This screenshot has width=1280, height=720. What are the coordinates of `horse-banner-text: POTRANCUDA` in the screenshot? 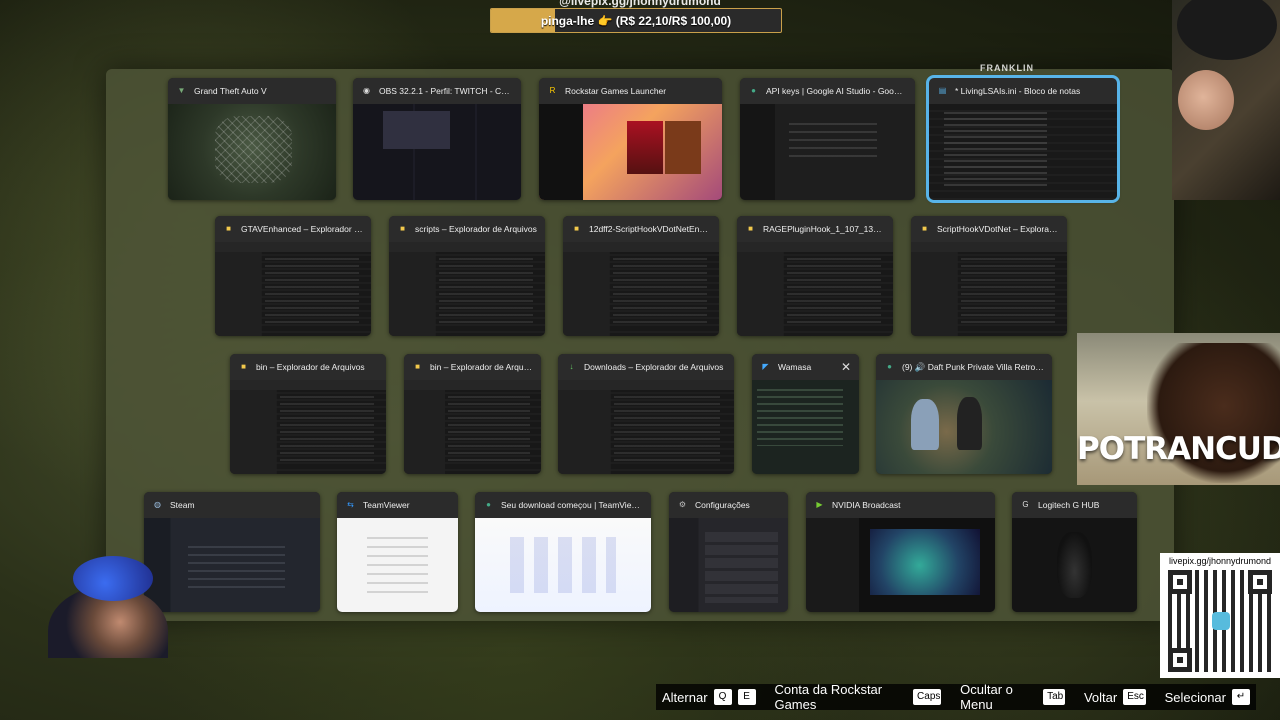 It's located at (1178, 449).